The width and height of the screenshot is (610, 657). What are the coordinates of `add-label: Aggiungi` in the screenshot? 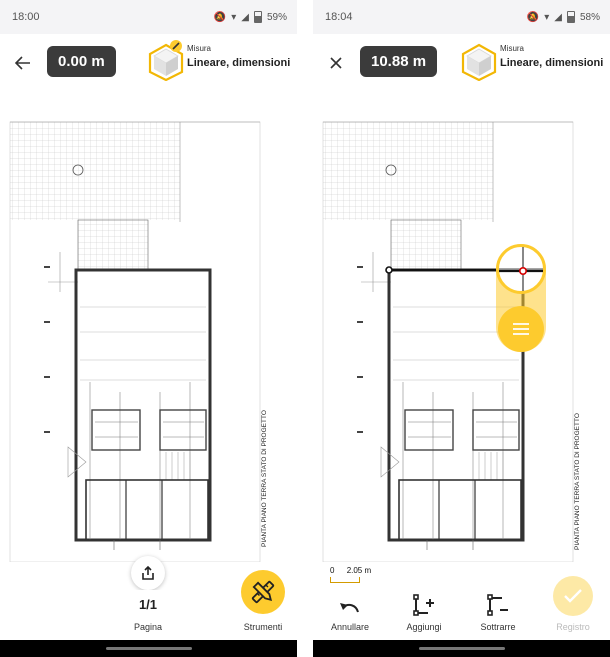 It's located at (424, 627).